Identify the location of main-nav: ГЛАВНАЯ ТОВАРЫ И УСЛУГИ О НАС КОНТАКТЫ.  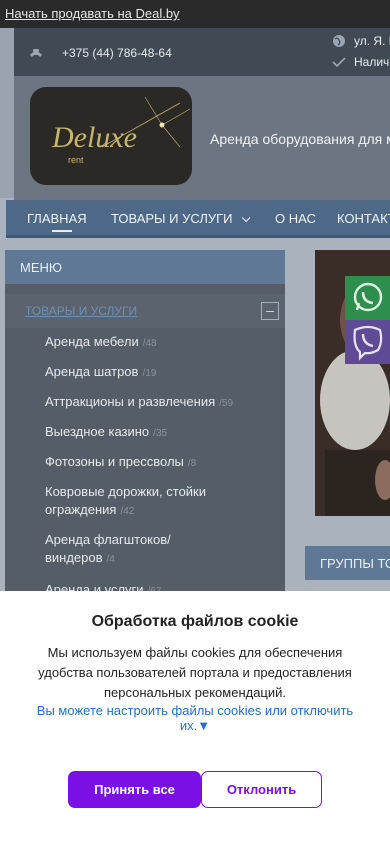
(198, 219).